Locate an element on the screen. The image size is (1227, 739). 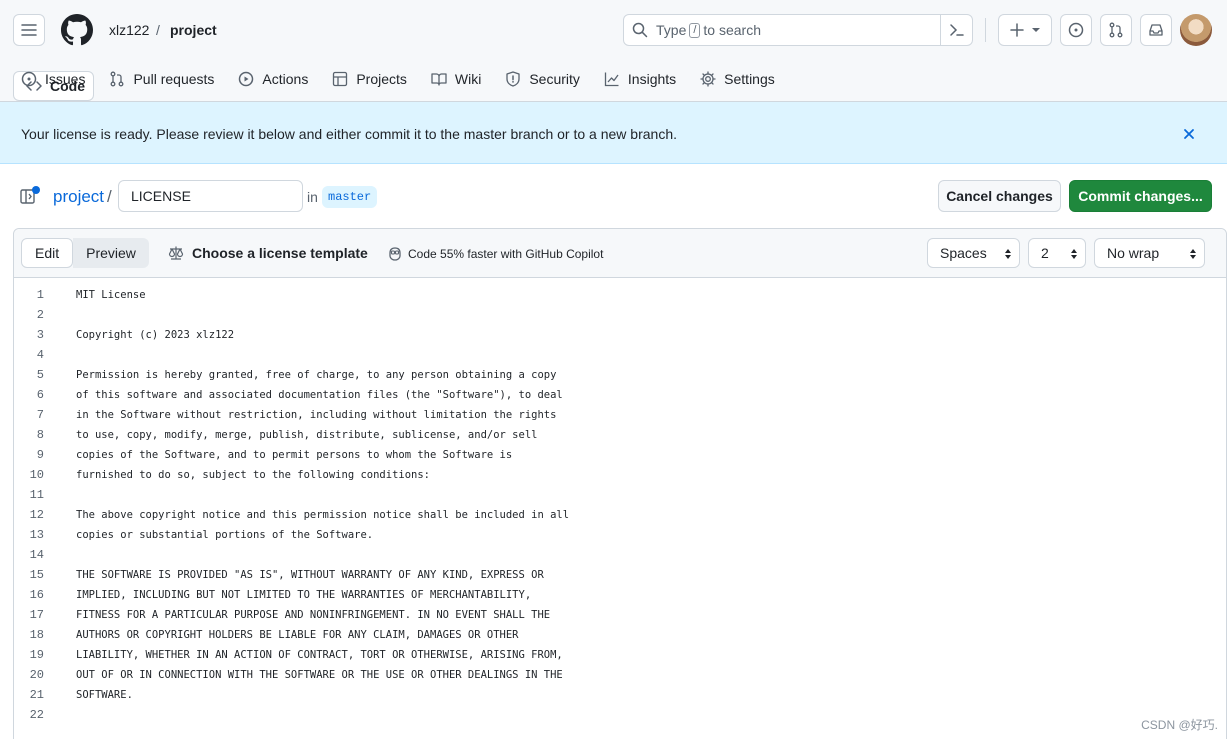
line-number: 16 is located at coordinates (36, 595).